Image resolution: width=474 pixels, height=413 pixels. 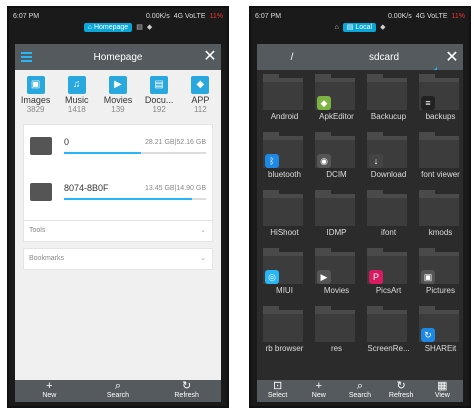 I want to click on folder-item: ◎ MIUI, so click(x=284, y=277).